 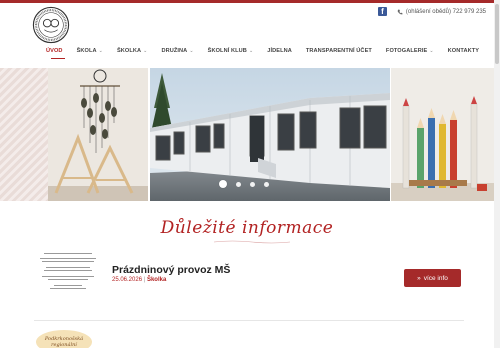 What do you see at coordinates (497, 174) in the screenshot?
I see `page-scrollbar` at bounding box center [497, 174].